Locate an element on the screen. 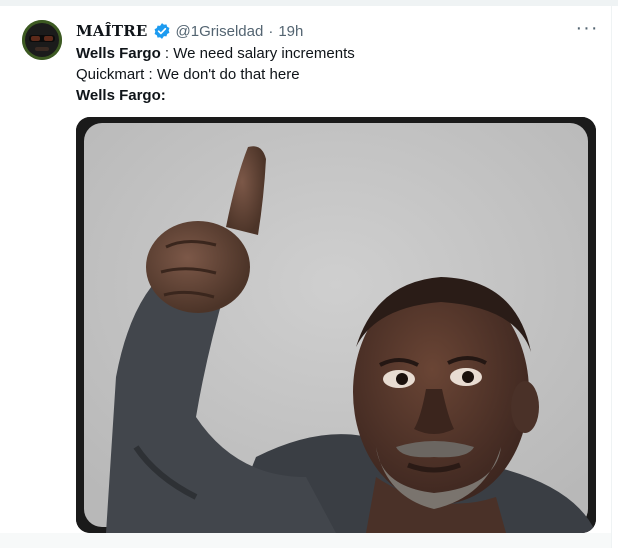 The width and height of the screenshot is (618, 548). line-text: We need salary increments is located at coordinates (264, 53).